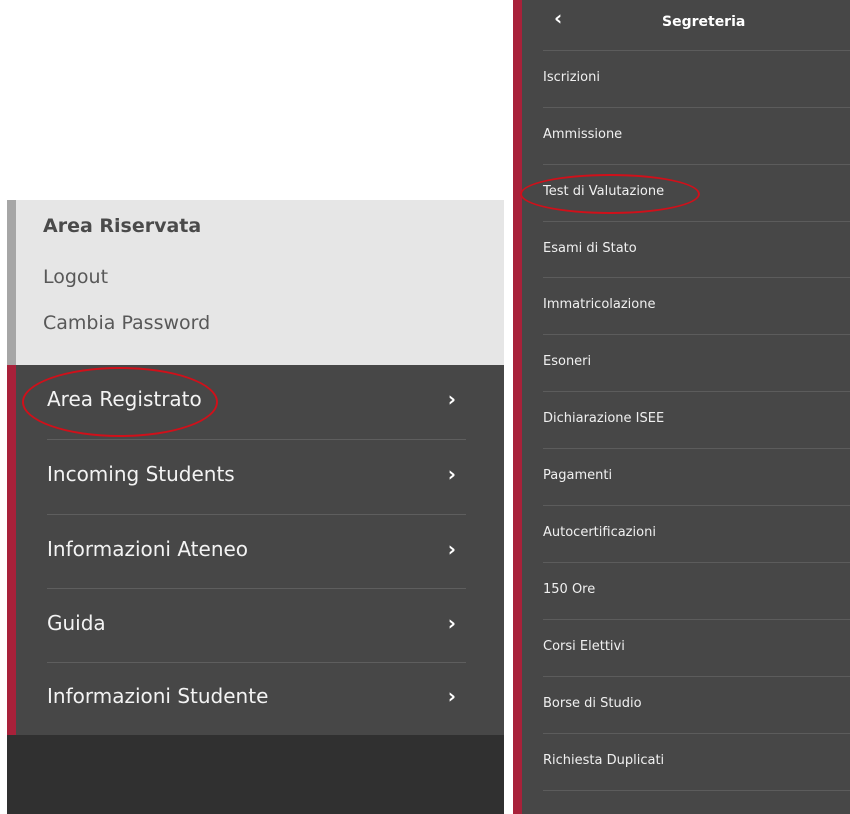 Image resolution: width=850 pixels, height=814 pixels. Describe the element at coordinates (122, 226) in the screenshot. I see `reserved-area-title: Area Riservata` at that location.